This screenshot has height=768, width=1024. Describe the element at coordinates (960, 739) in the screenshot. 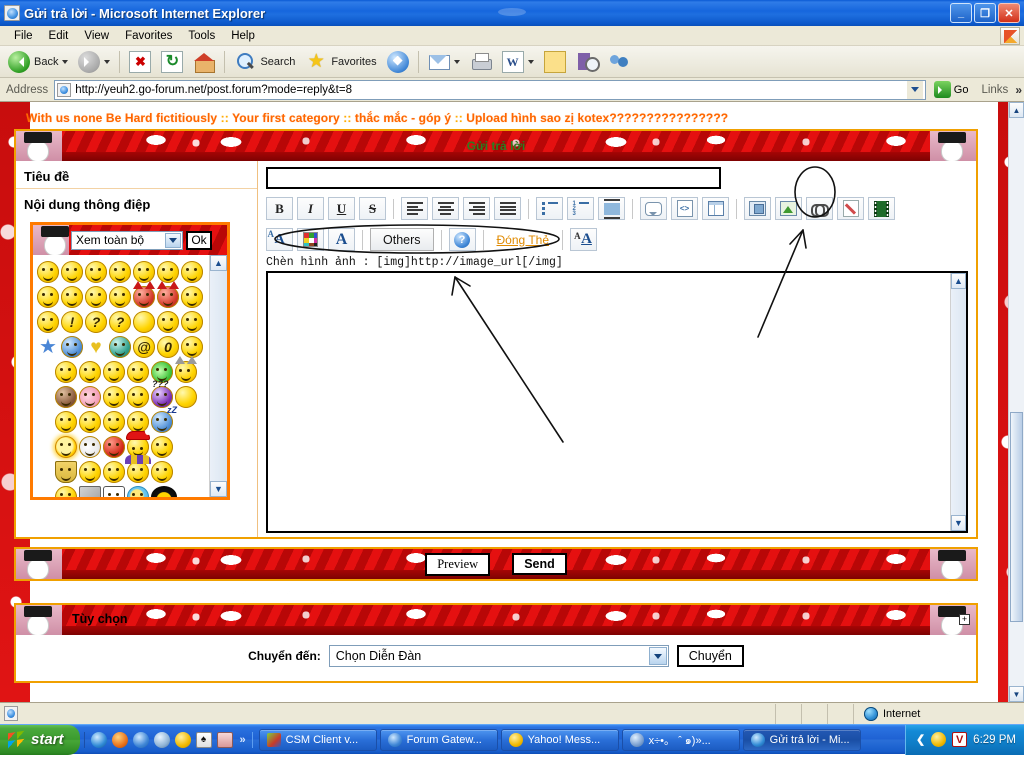

I see `volume-tray-icon: V` at that location.